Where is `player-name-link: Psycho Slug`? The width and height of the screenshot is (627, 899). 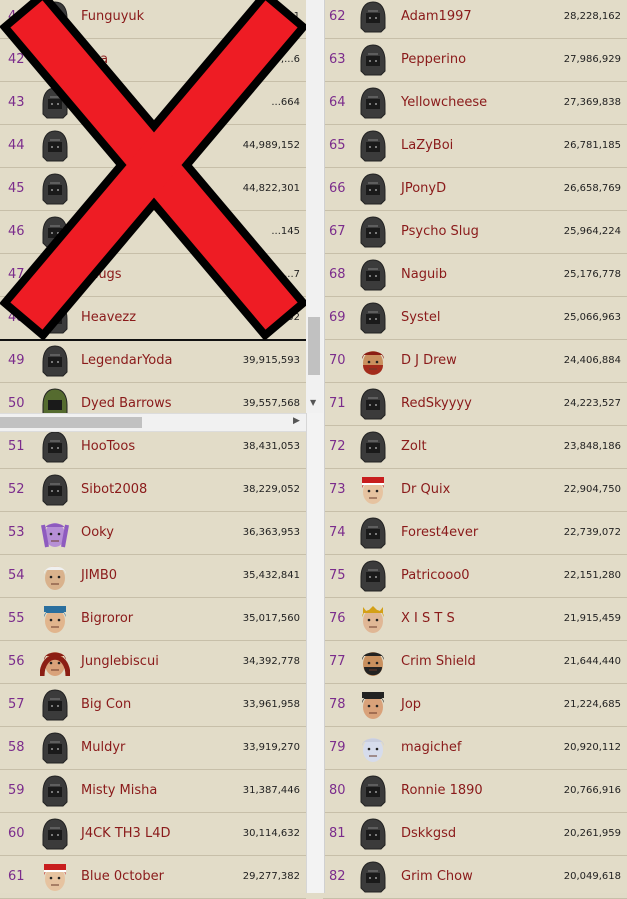
player-name-link: Psycho Slug is located at coordinates (440, 232).